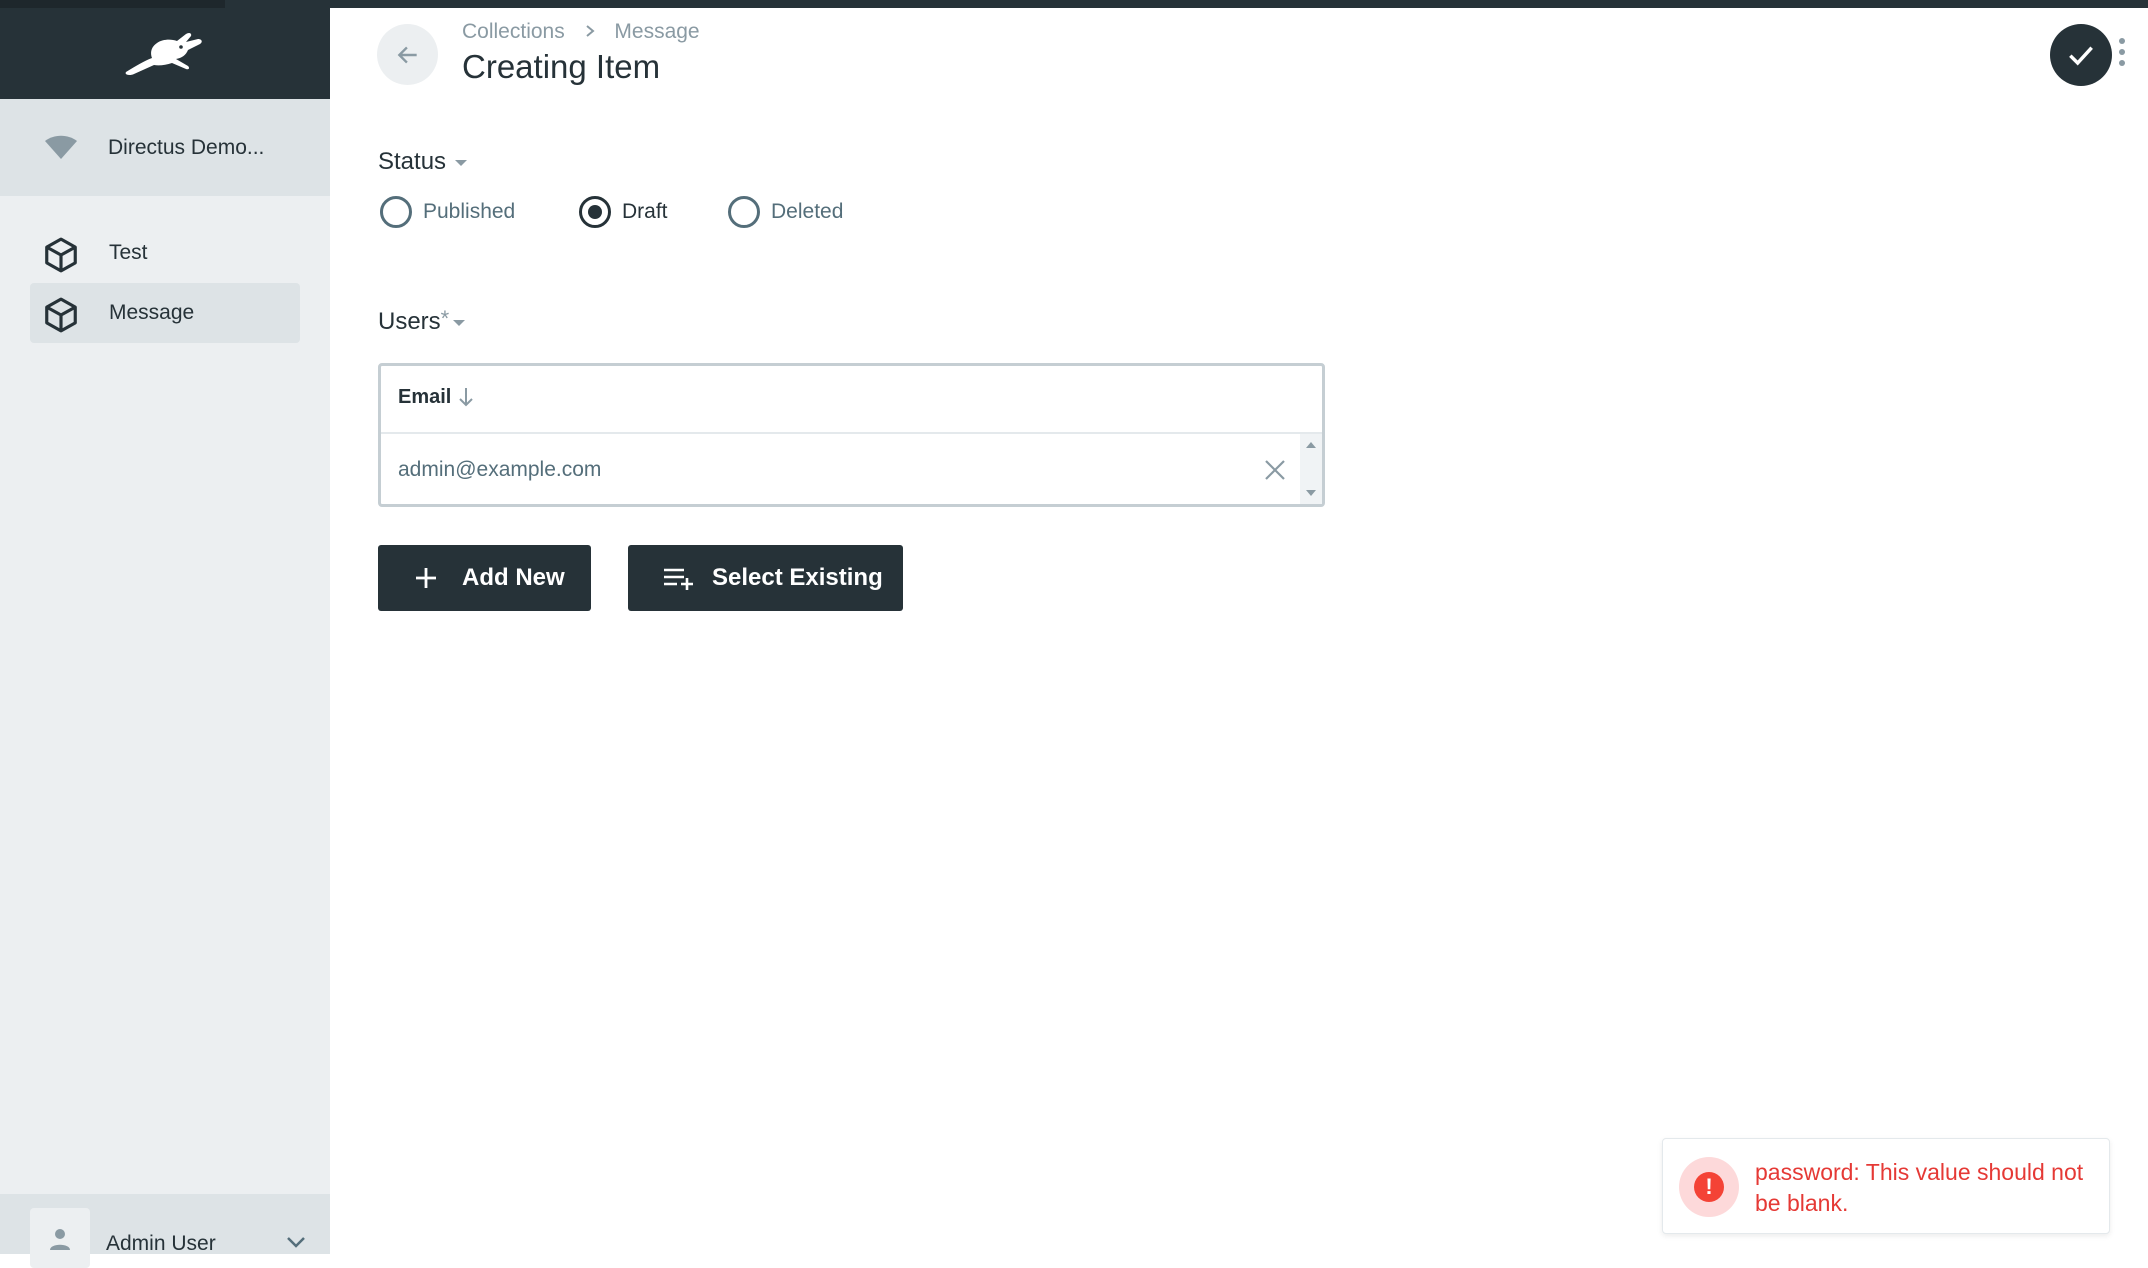  What do you see at coordinates (61, 147) in the screenshot?
I see `wifi-icon` at bounding box center [61, 147].